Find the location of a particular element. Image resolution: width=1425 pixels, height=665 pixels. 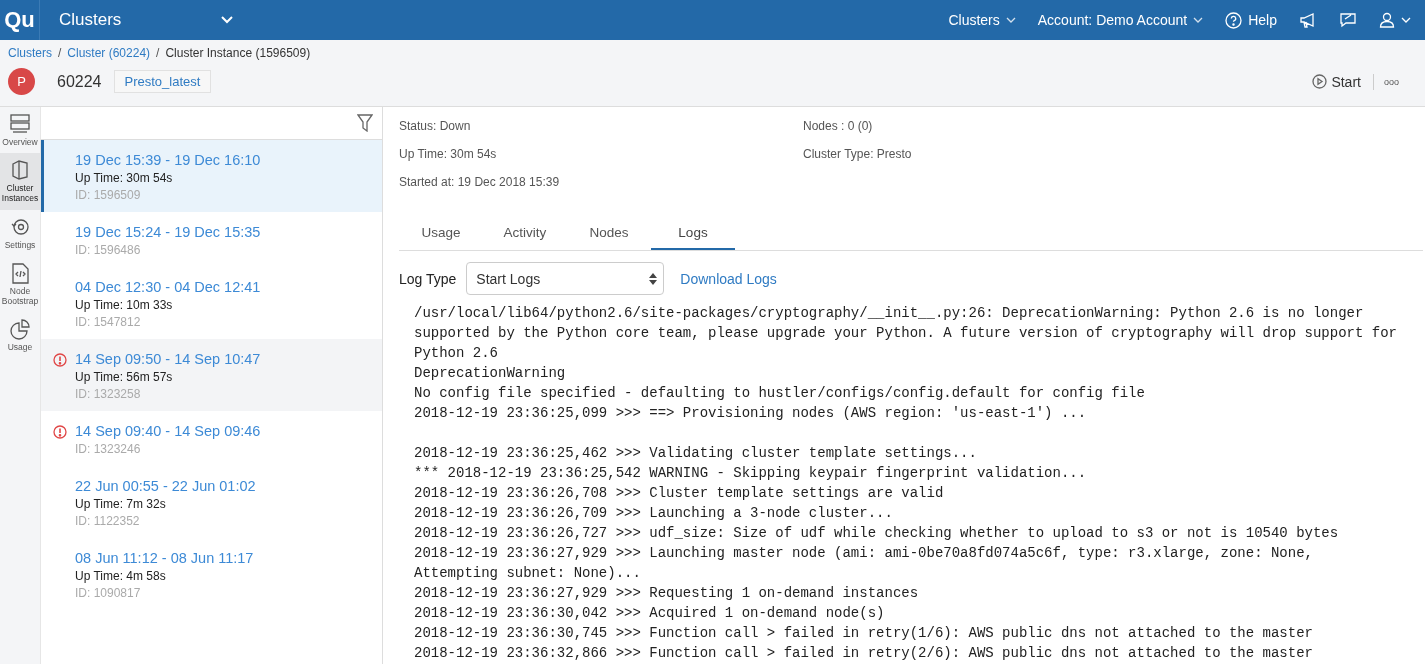

instance-item: 14 Sep 09:40 - 14 Sep 09:46 ID: 1323246 is located at coordinates (211, 438).